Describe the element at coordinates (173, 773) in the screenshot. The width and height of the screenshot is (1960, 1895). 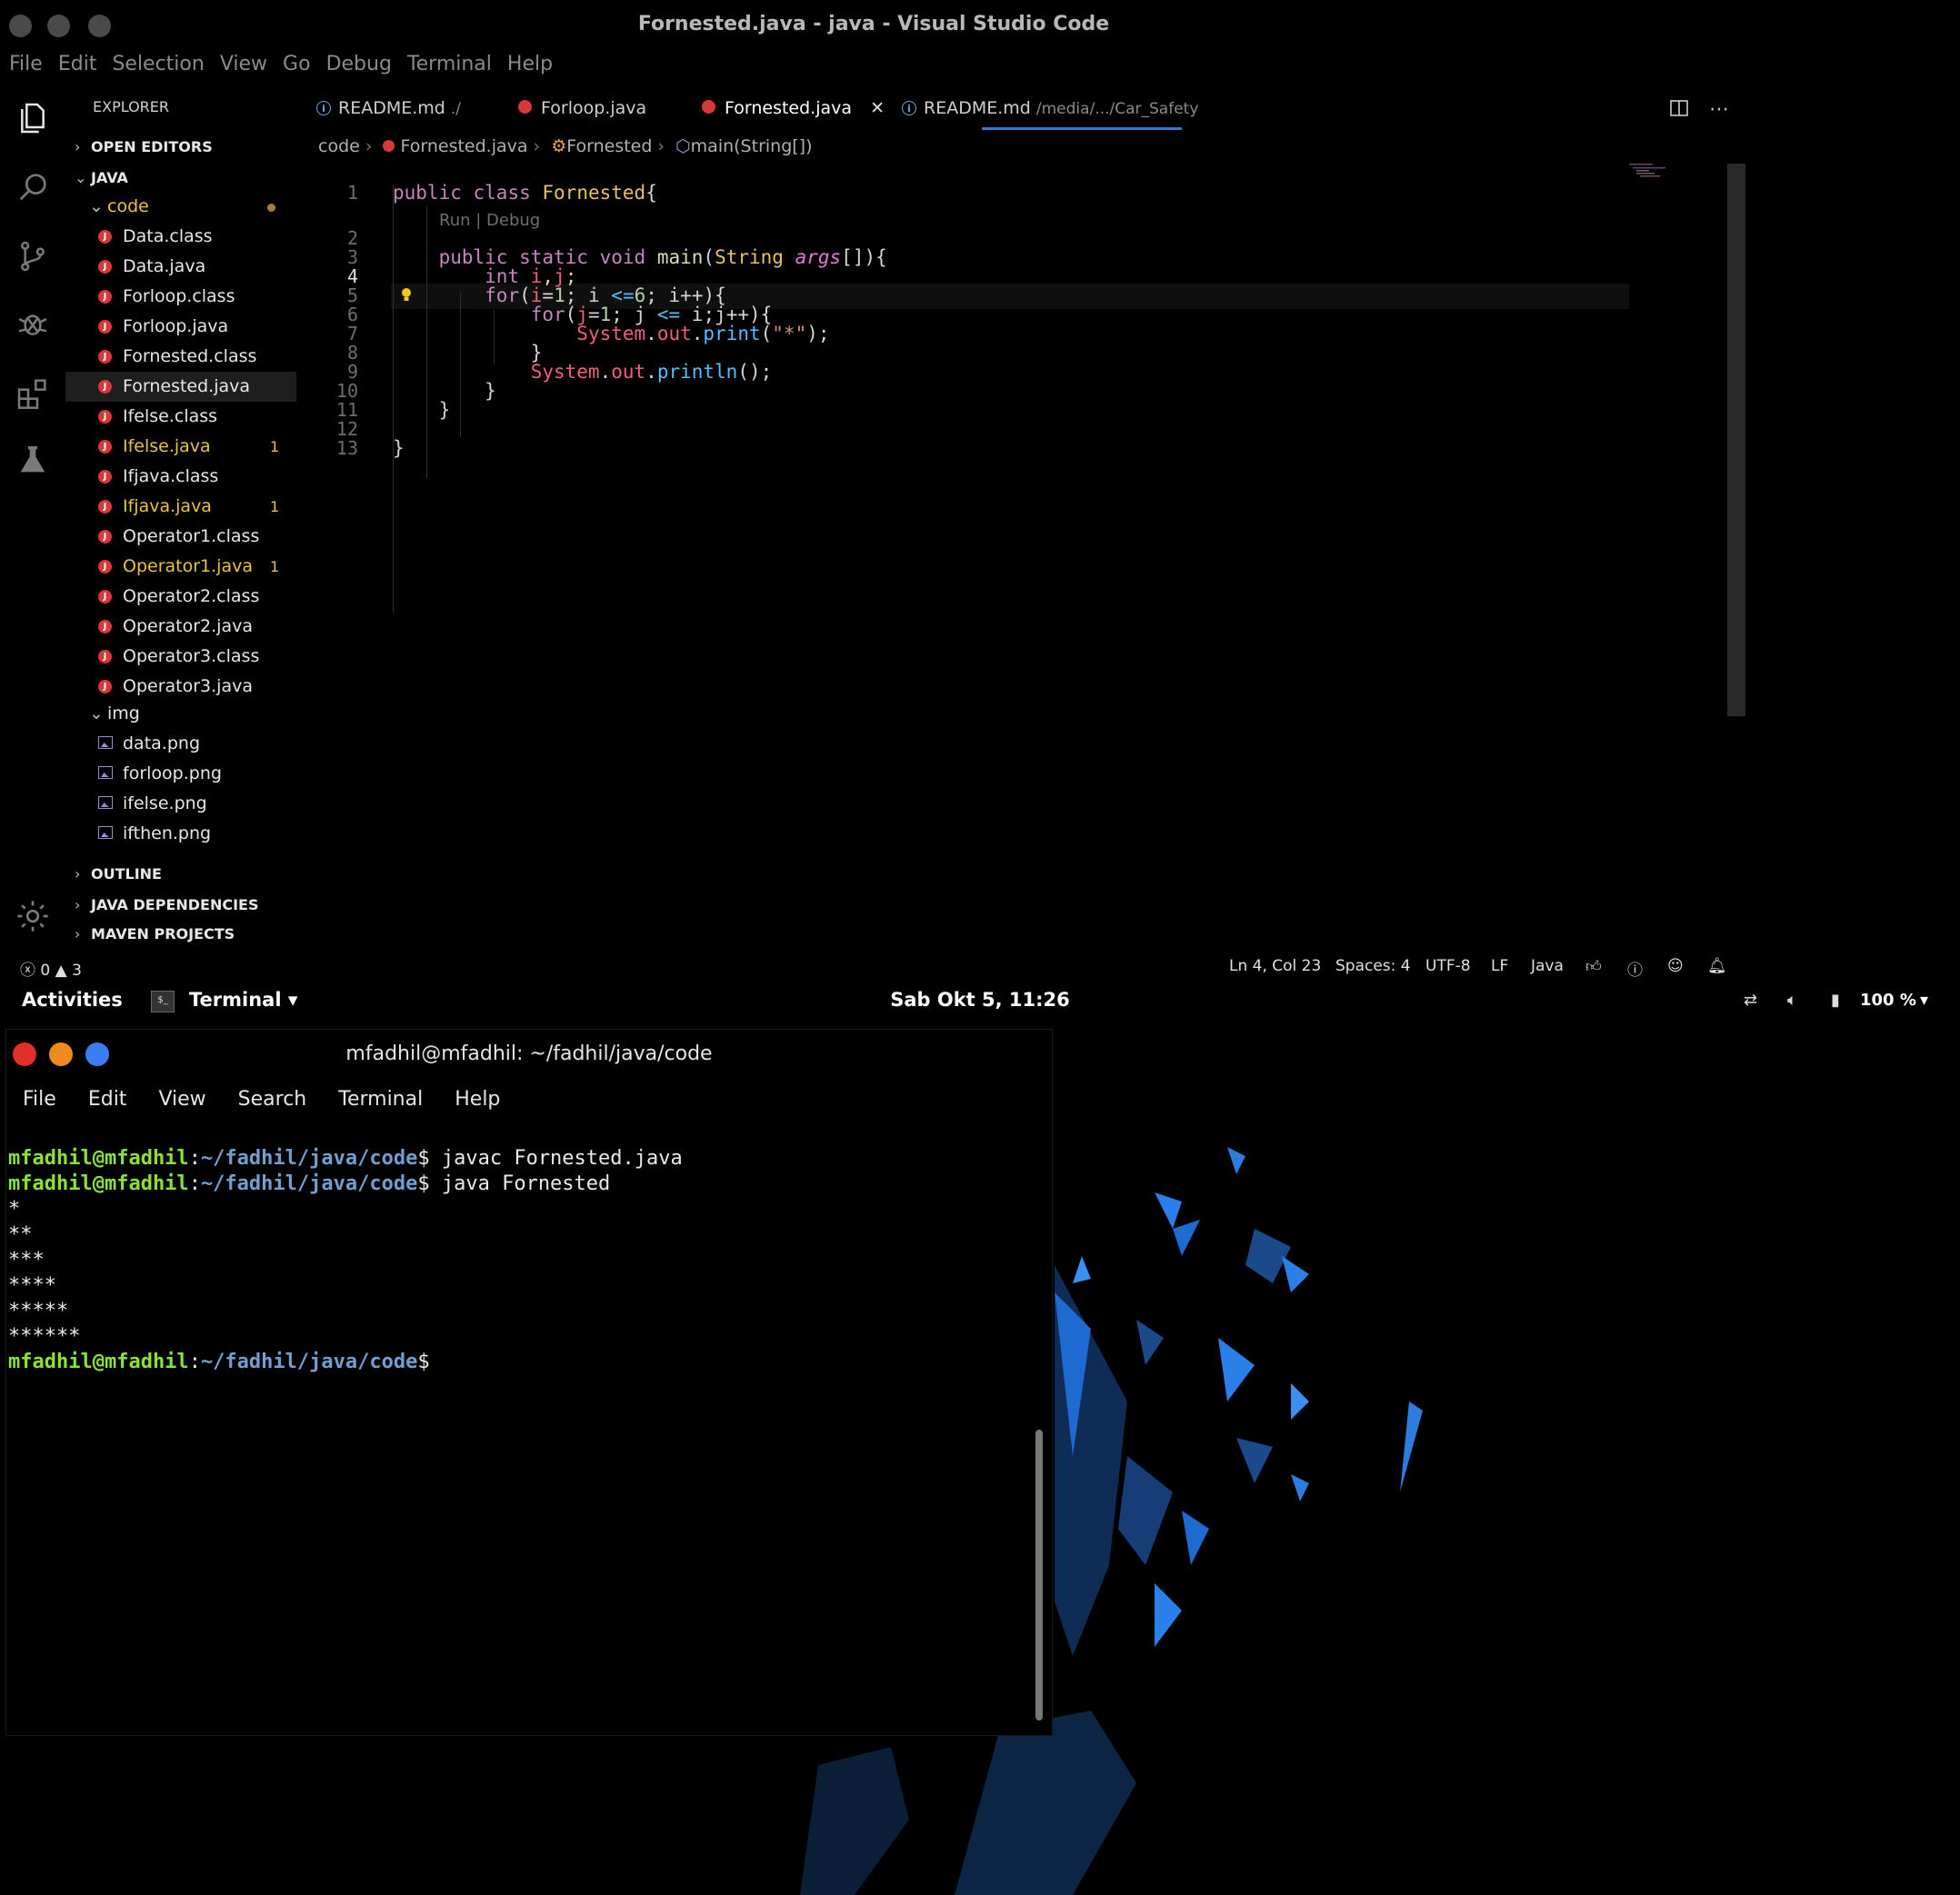
I see `file-name: forloop.png` at that location.